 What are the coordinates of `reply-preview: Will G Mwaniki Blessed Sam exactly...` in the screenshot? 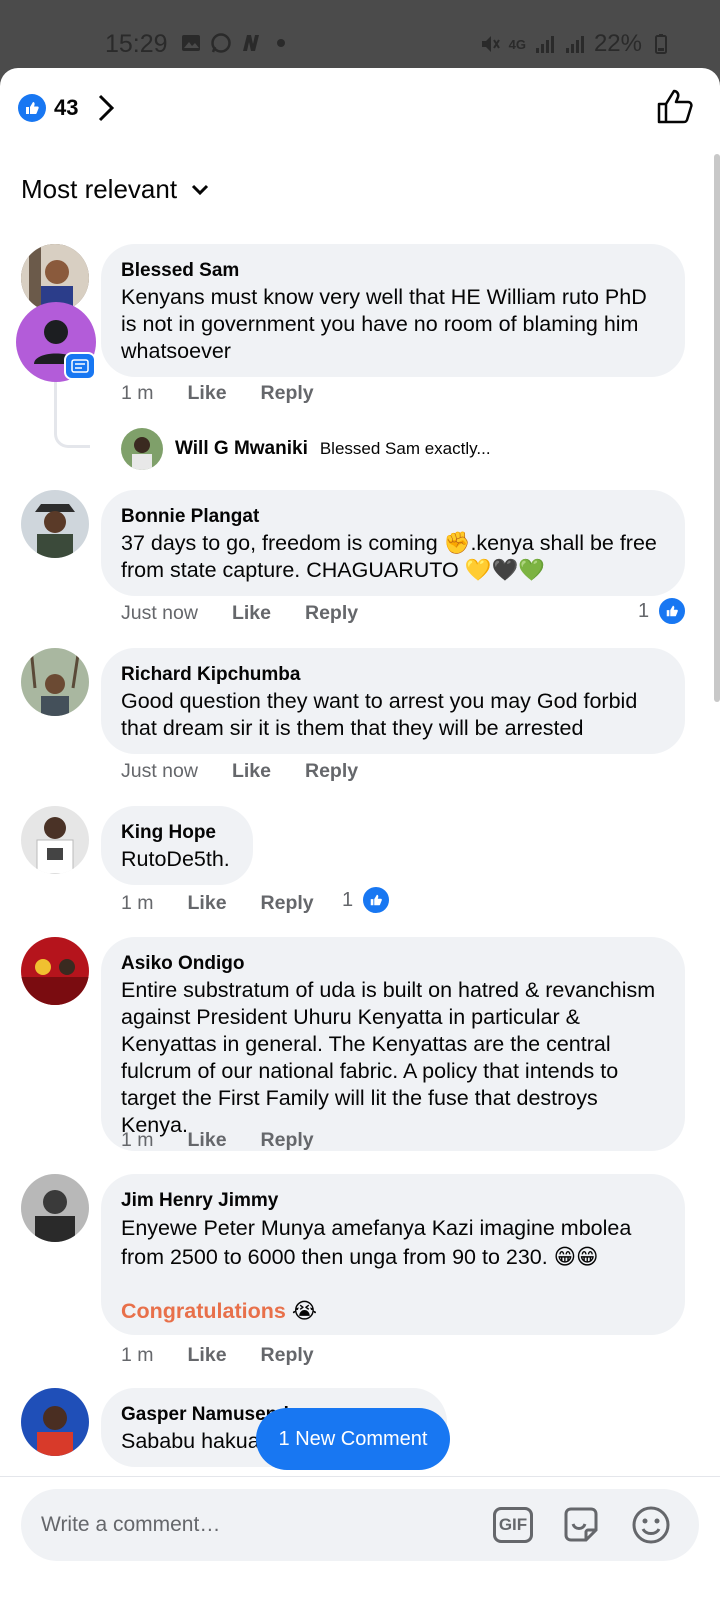 It's located at (306, 449).